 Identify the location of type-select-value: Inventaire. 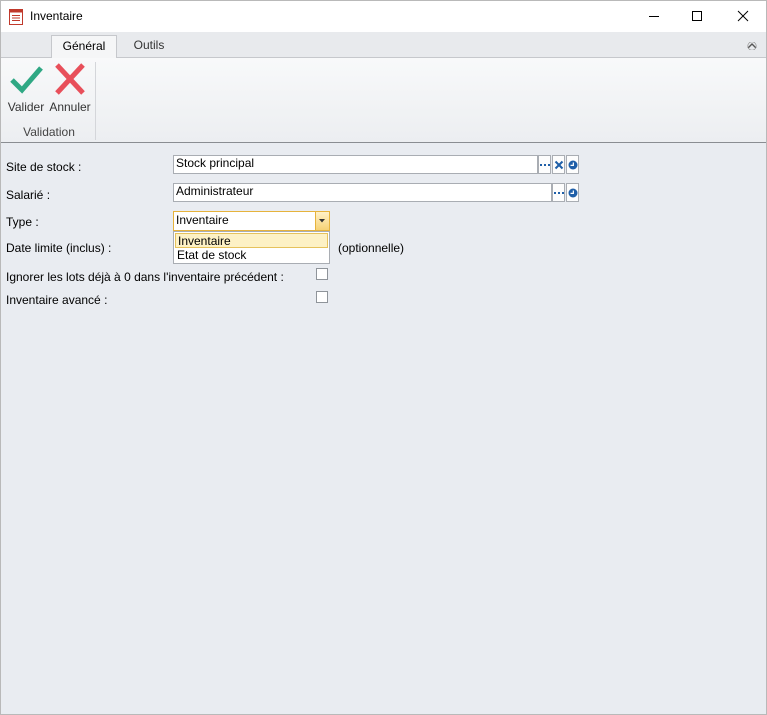
(202, 220).